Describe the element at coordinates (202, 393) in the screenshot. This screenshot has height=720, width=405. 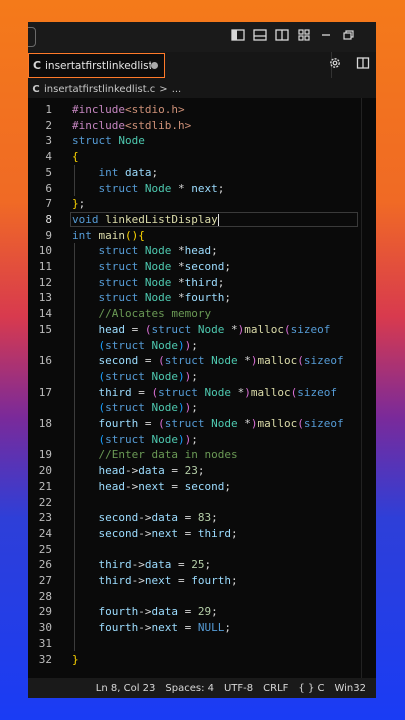
I see `code-line: 17 third = (struct Node *)malloc(sizeof` at that location.